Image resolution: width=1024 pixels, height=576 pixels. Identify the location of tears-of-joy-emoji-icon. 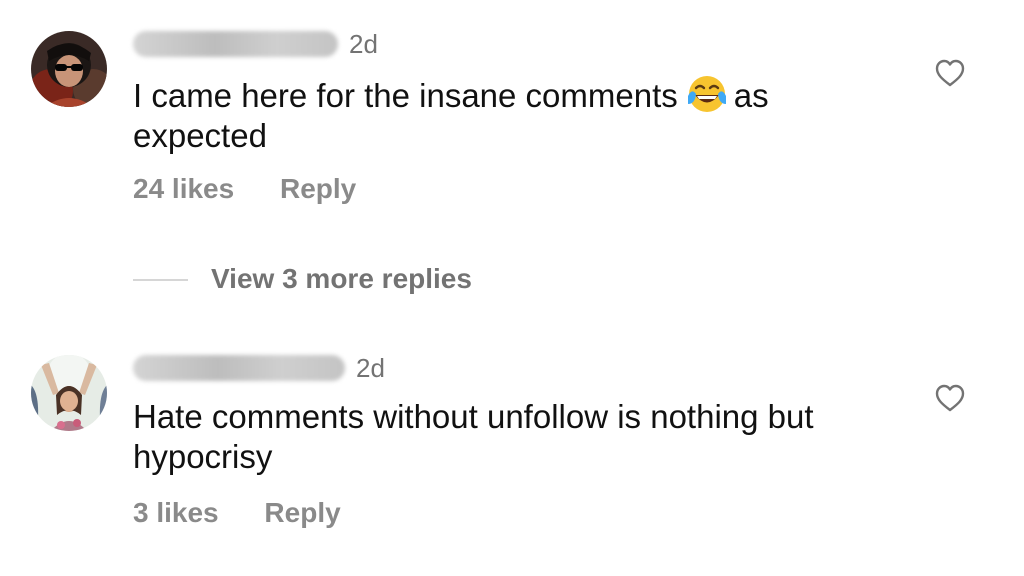
(707, 94).